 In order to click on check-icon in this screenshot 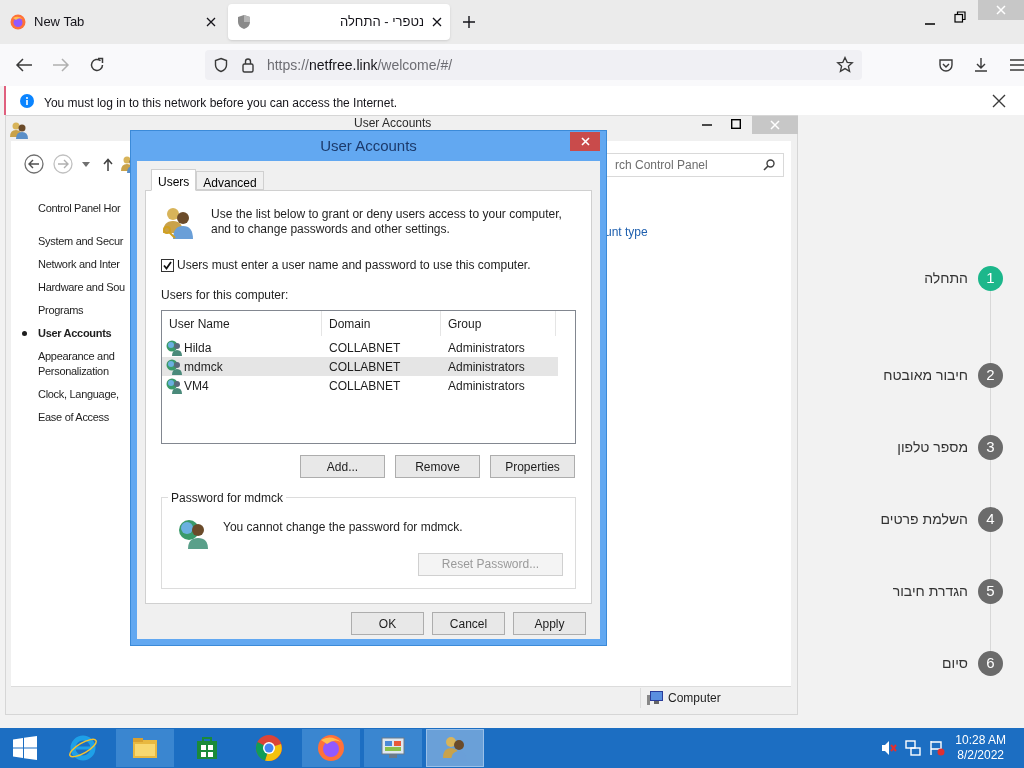, I will do `click(167, 265)`.